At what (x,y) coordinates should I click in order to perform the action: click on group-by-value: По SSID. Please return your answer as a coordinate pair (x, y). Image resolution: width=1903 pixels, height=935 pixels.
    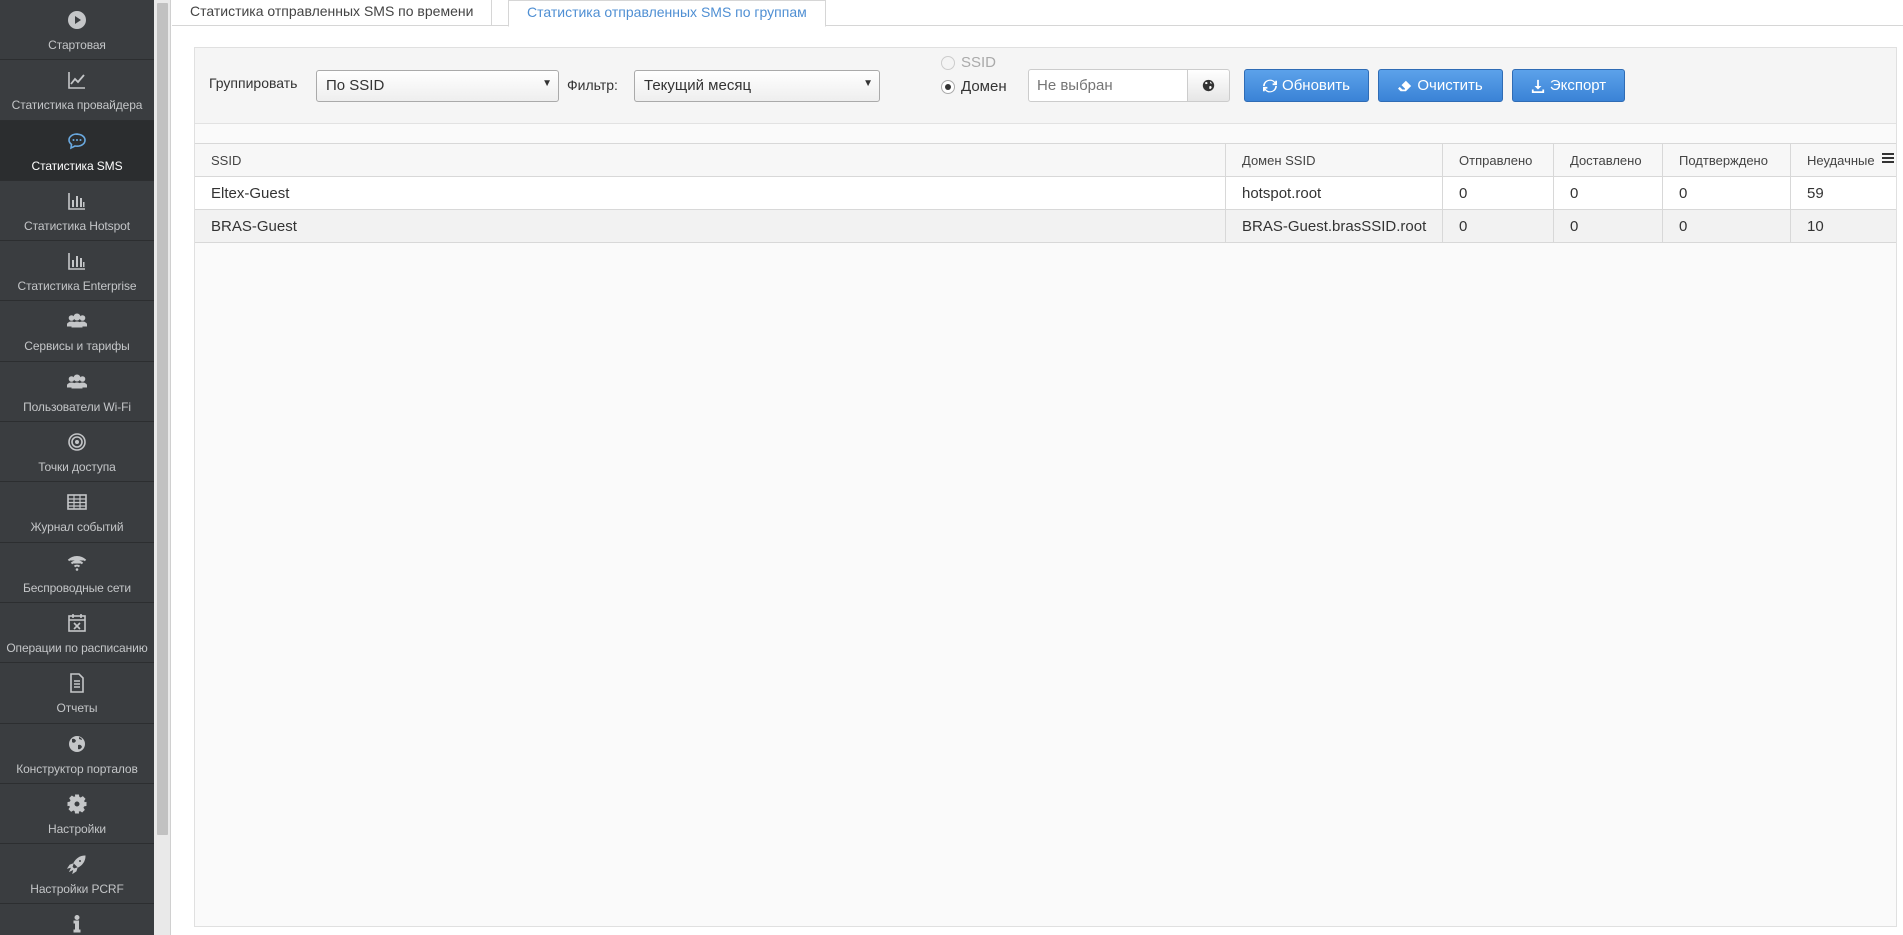
    Looking at the image, I should click on (355, 85).